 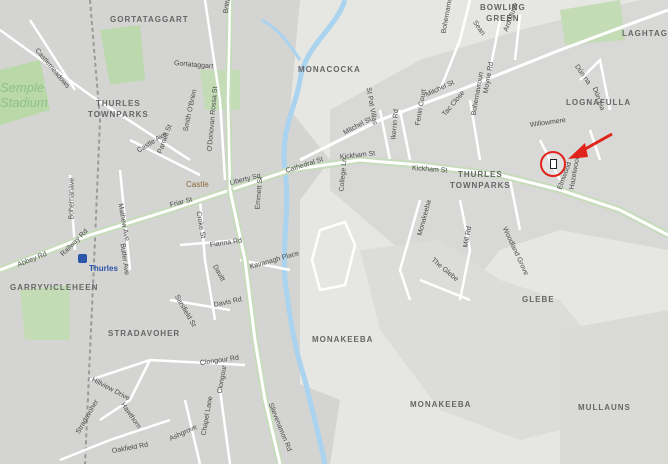 What do you see at coordinates (54, 287) in the screenshot?
I see `area-garryvicleheen: GARRYVICLEHEEN` at bounding box center [54, 287].